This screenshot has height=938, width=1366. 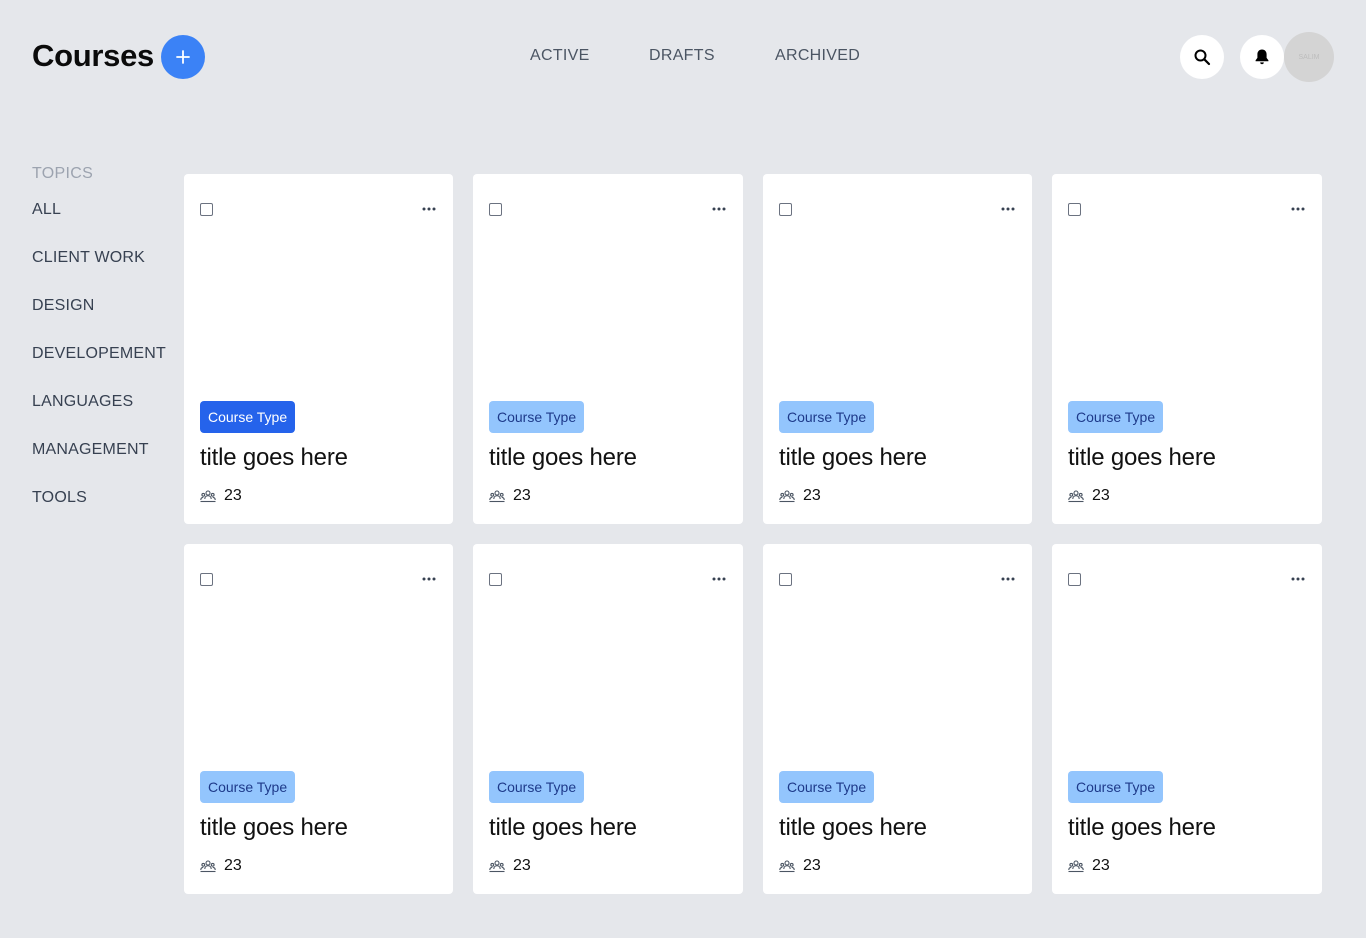 I want to click on topic-item-design: DESIGN, so click(x=99, y=320).